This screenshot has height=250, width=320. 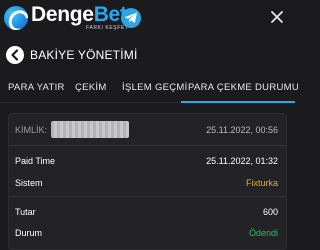 I want to click on system-value: Fixturka, so click(x=261, y=183).